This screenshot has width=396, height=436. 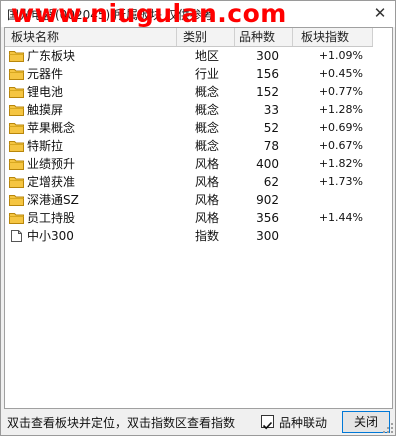 I want to click on row-count: 52, so click(x=271, y=128).